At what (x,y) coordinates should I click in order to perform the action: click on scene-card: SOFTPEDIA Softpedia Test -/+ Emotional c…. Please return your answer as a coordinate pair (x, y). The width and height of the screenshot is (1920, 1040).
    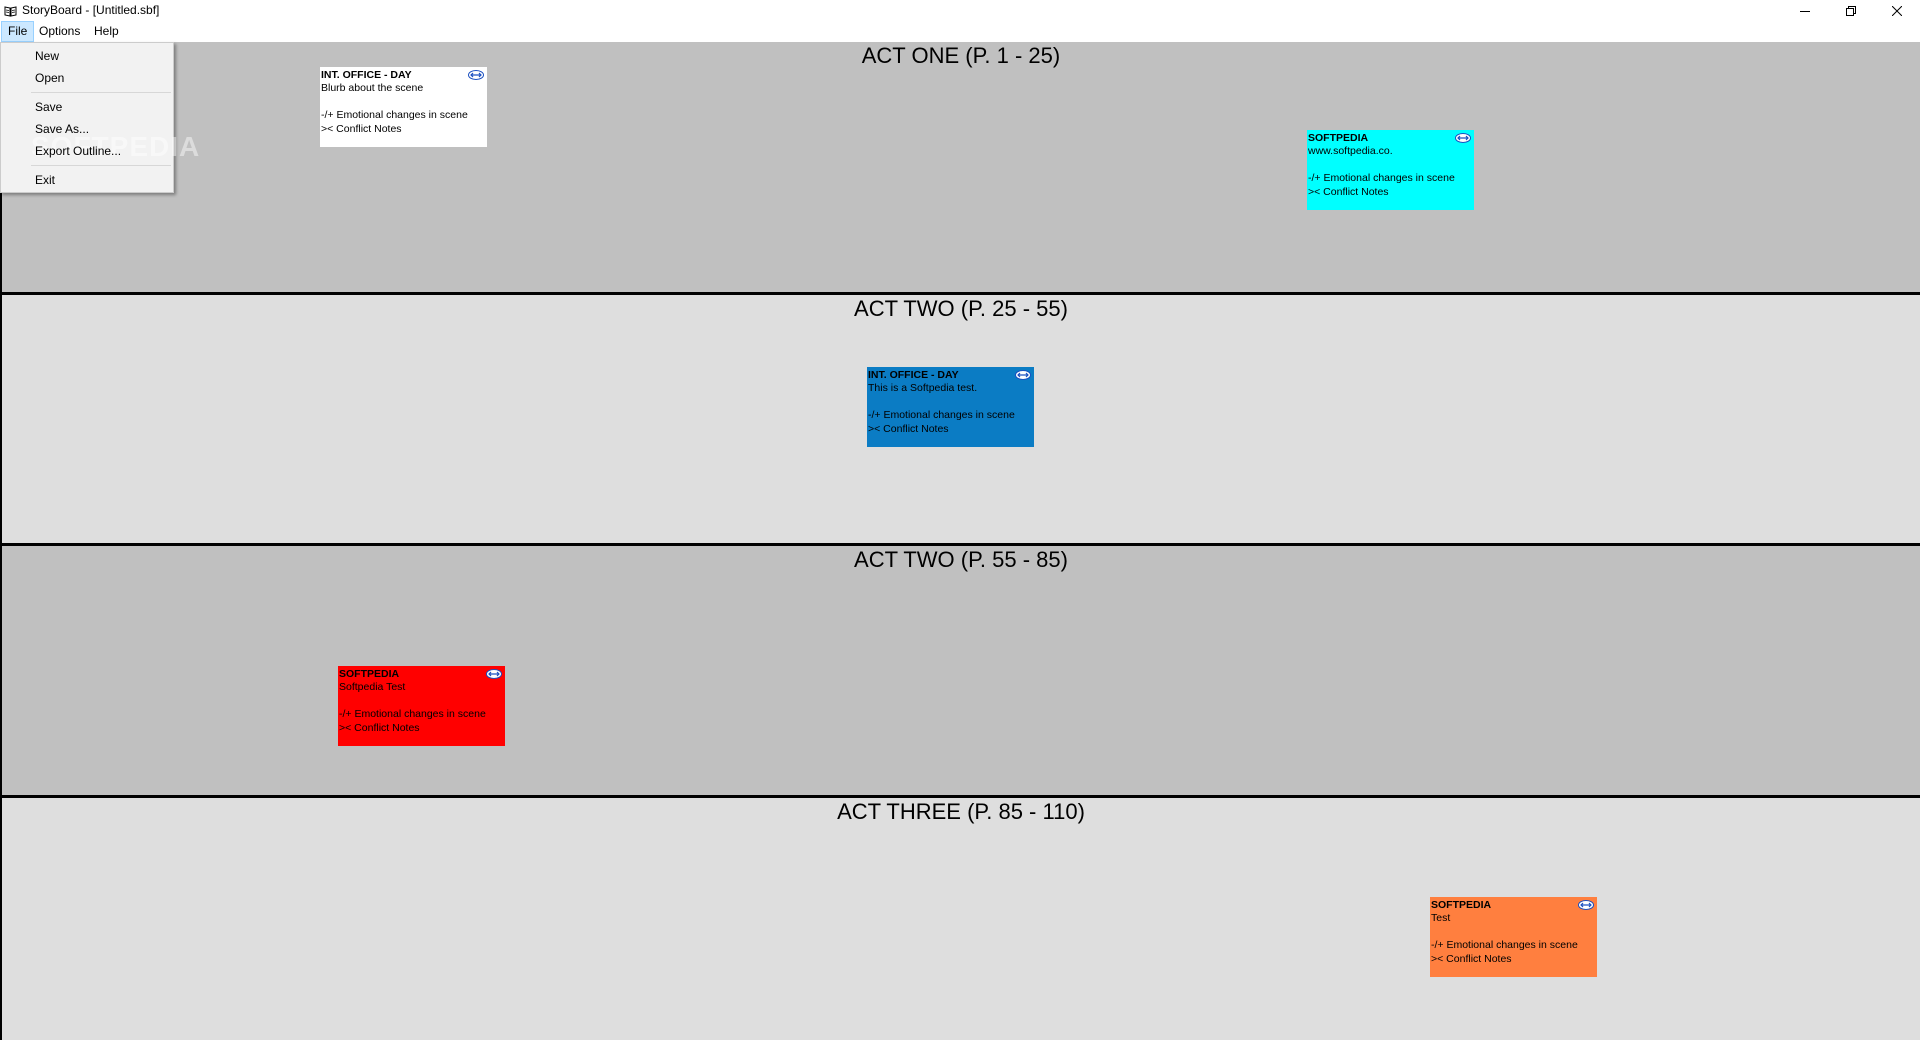
    Looking at the image, I should click on (421, 706).